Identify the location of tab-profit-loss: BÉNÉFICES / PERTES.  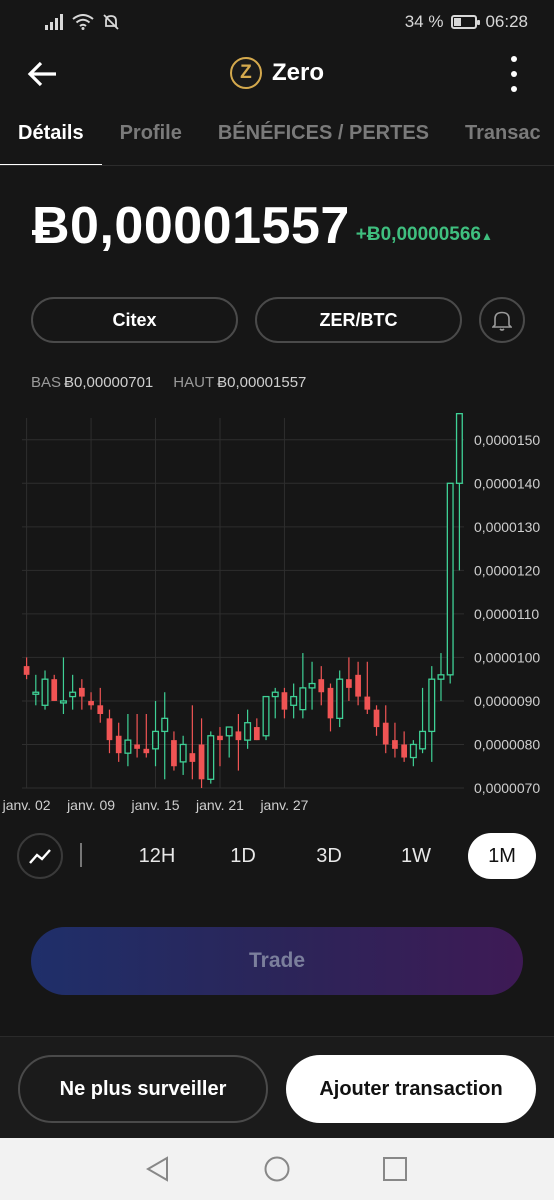
(323, 134).